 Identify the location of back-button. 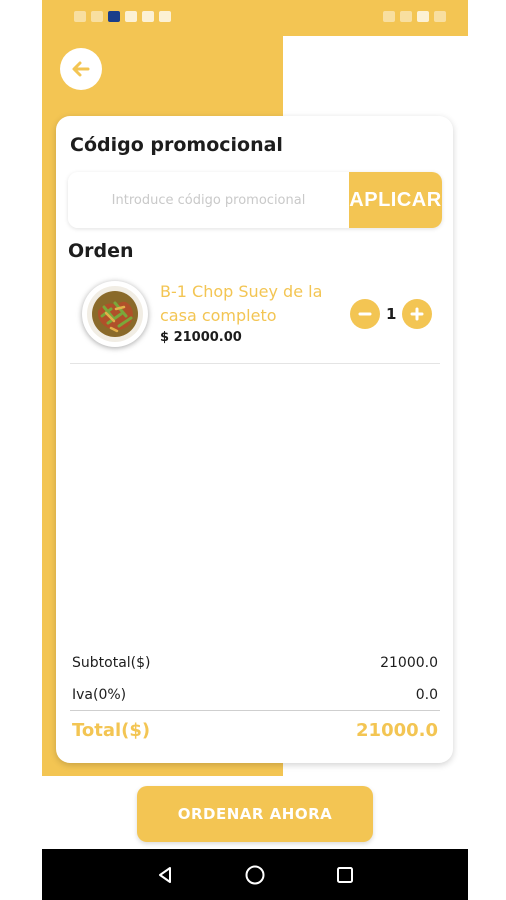
(81, 69).